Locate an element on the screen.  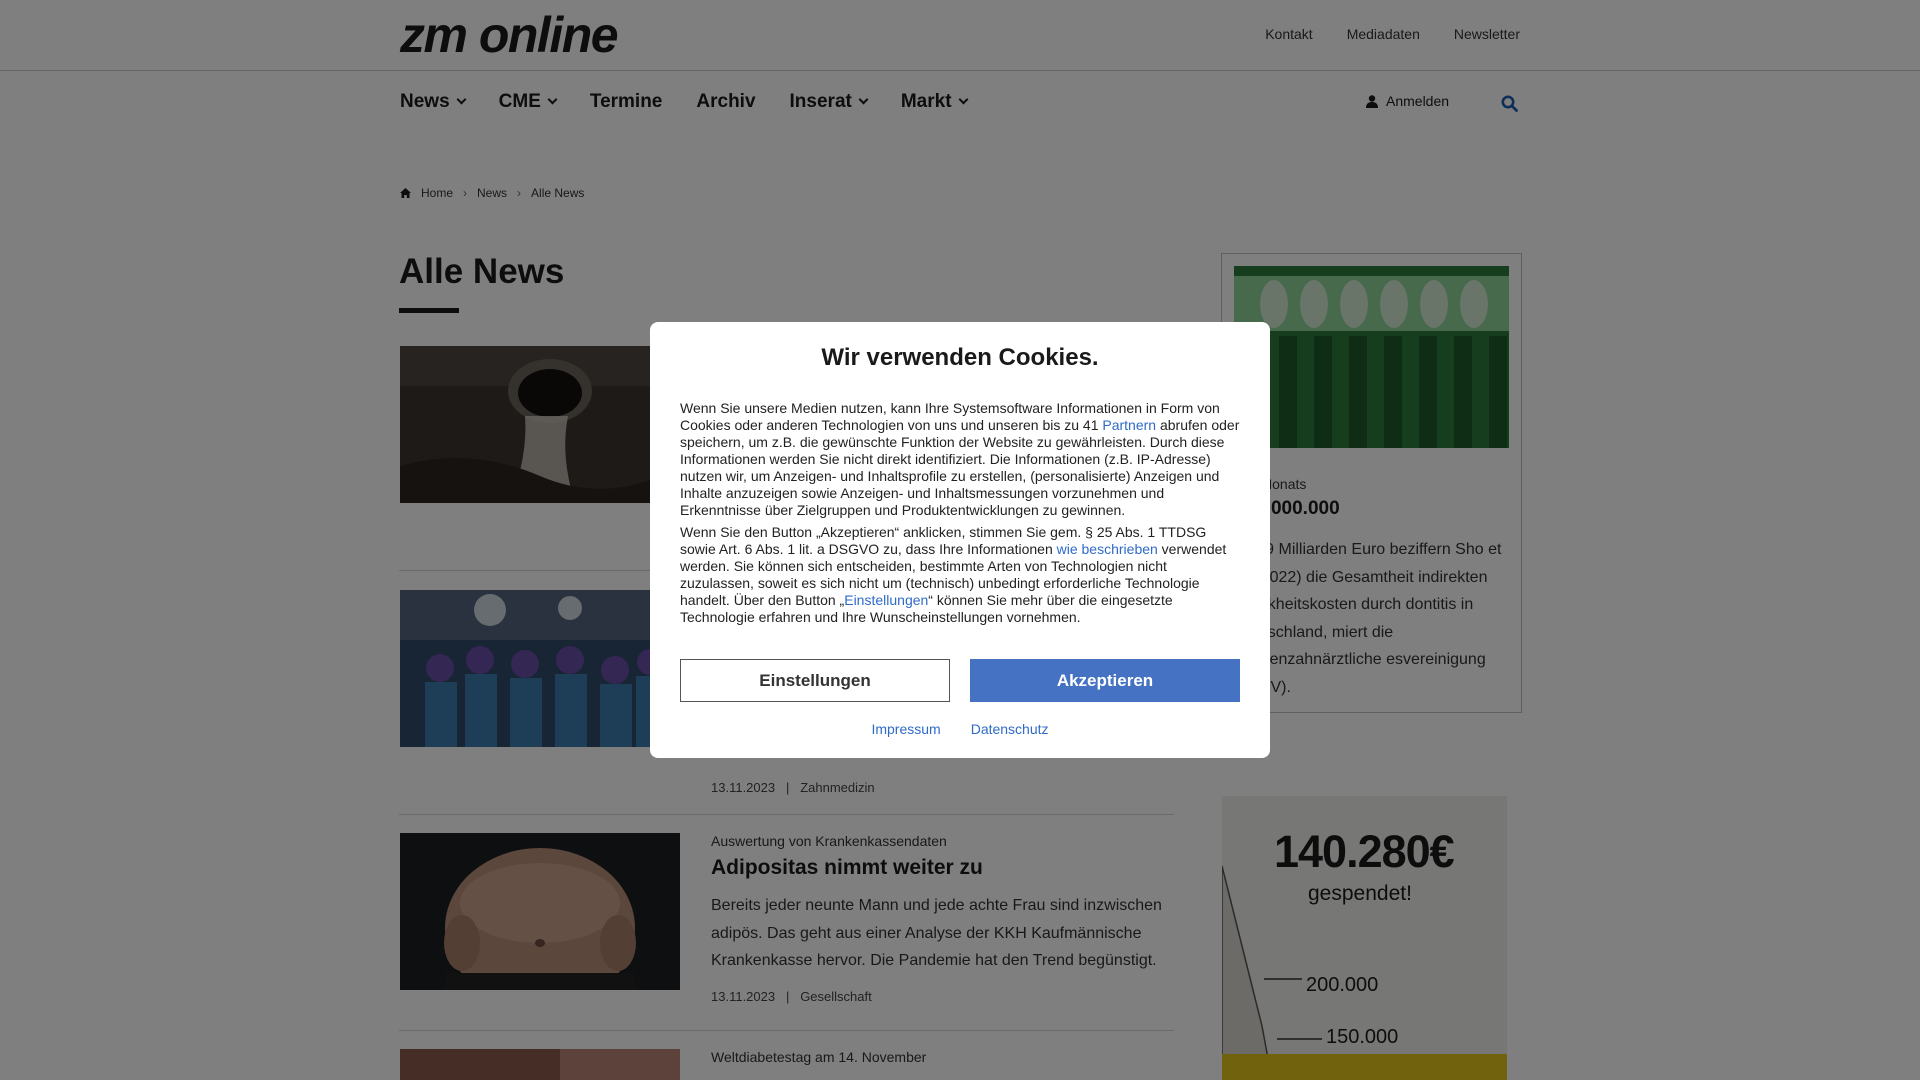
accept-button: Akzeptieren is located at coordinates (1105, 680).